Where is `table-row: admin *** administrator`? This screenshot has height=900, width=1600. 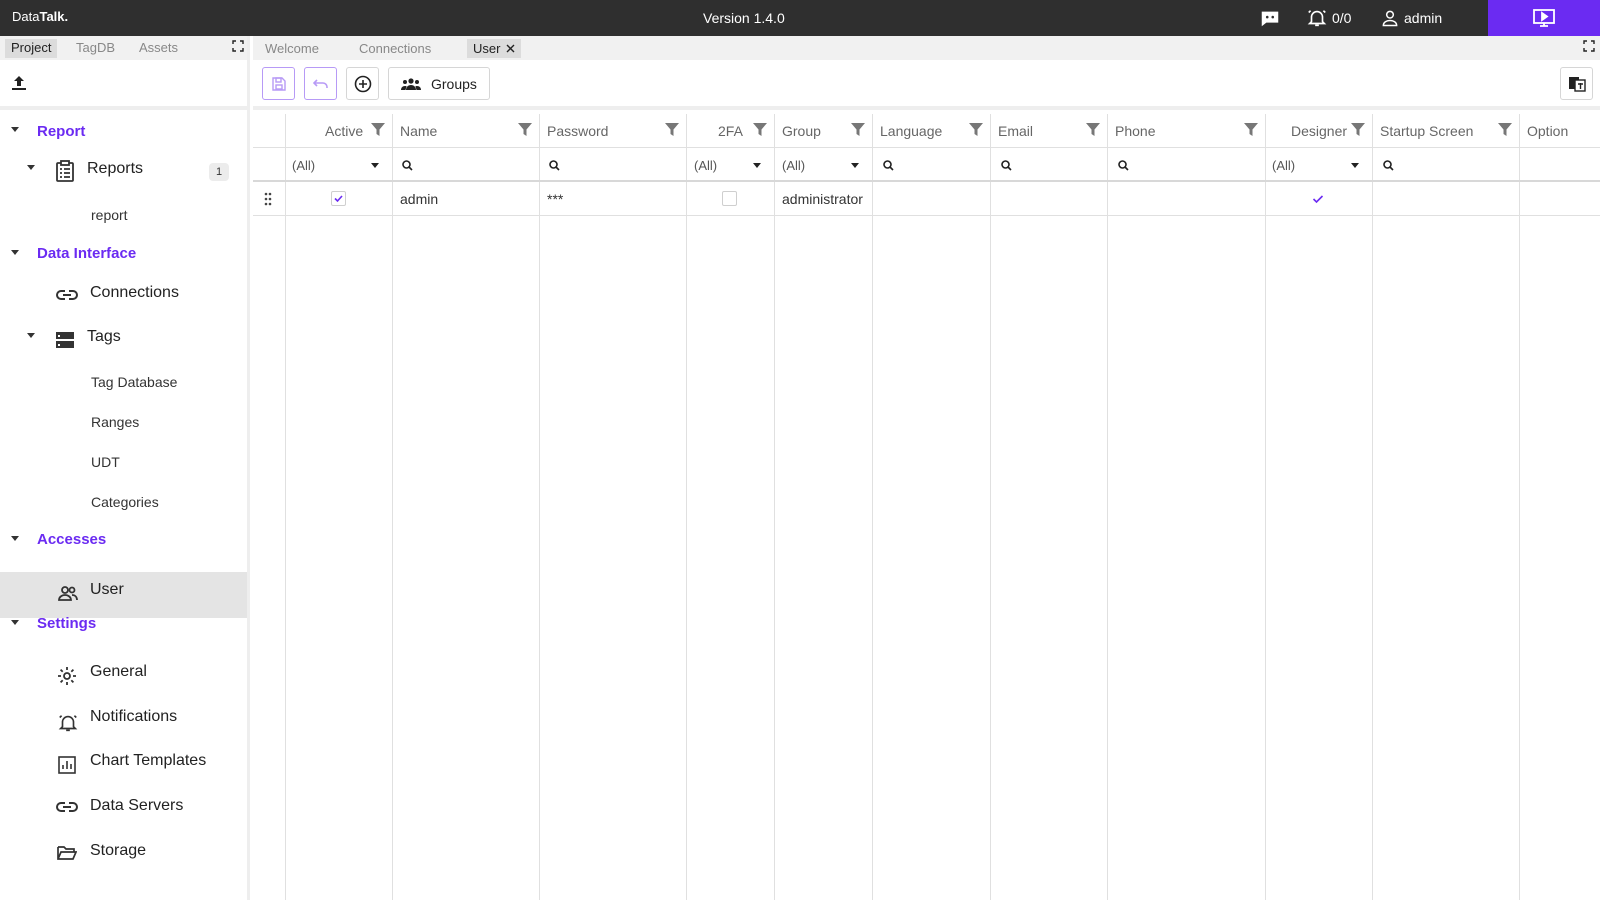
table-row: admin *** administrator is located at coordinates (926, 199).